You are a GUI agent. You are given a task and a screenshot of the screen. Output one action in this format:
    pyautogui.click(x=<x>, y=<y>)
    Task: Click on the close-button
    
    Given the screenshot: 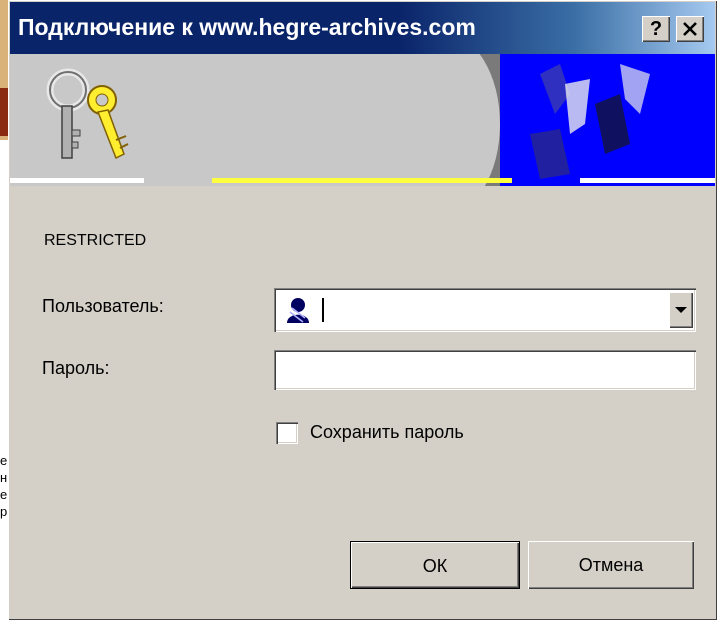 What is the action you would take?
    pyautogui.click(x=690, y=29)
    